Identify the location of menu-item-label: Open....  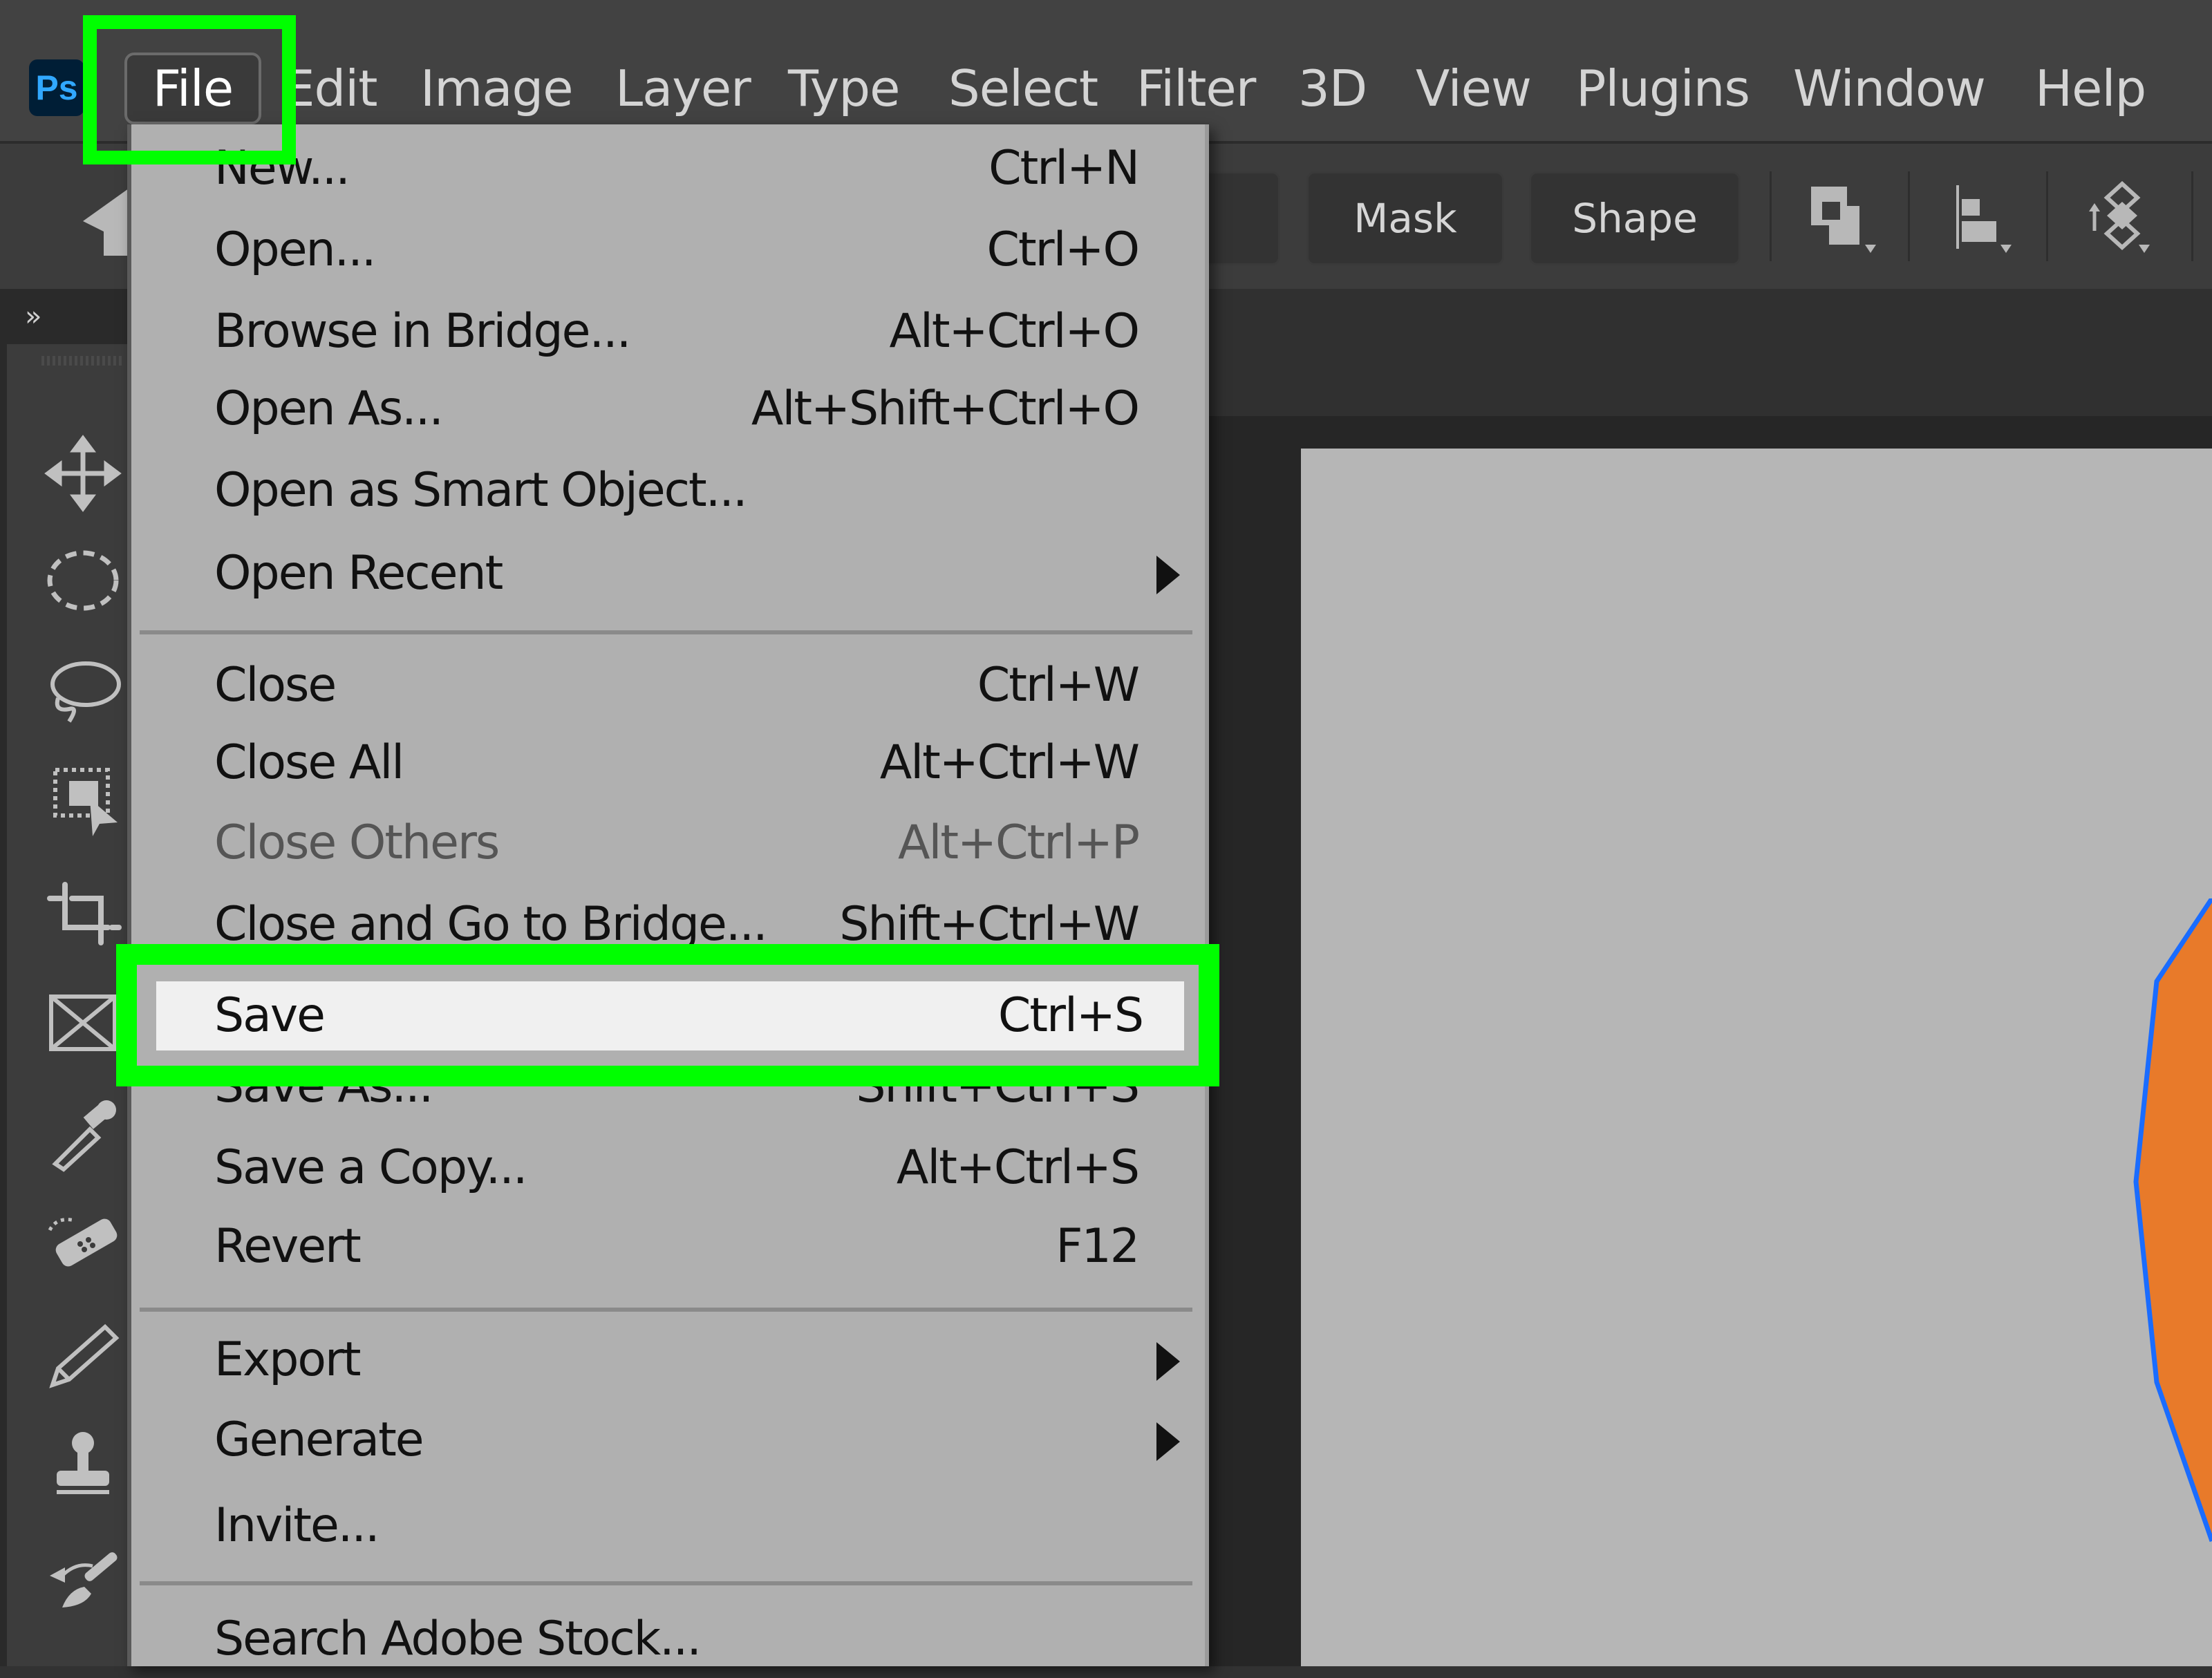
(295, 250).